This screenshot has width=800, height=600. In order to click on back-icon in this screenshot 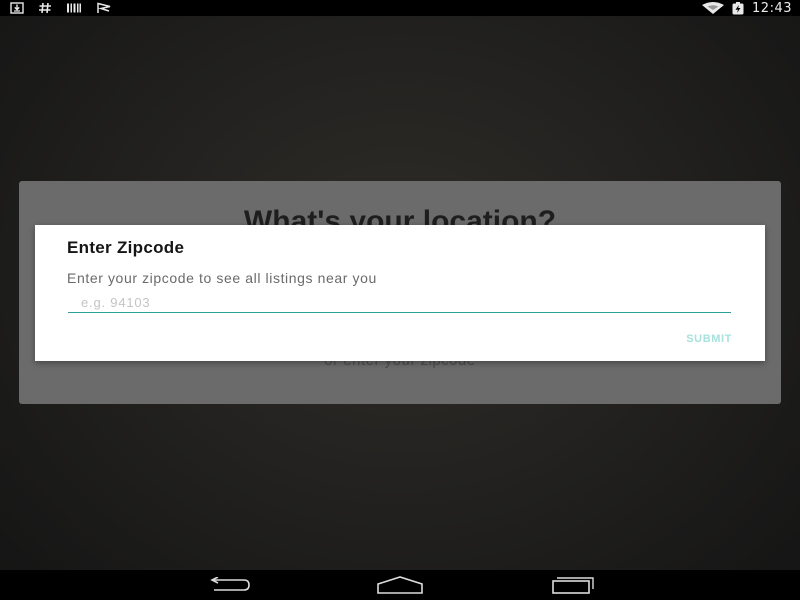, I will do `click(230, 584)`.